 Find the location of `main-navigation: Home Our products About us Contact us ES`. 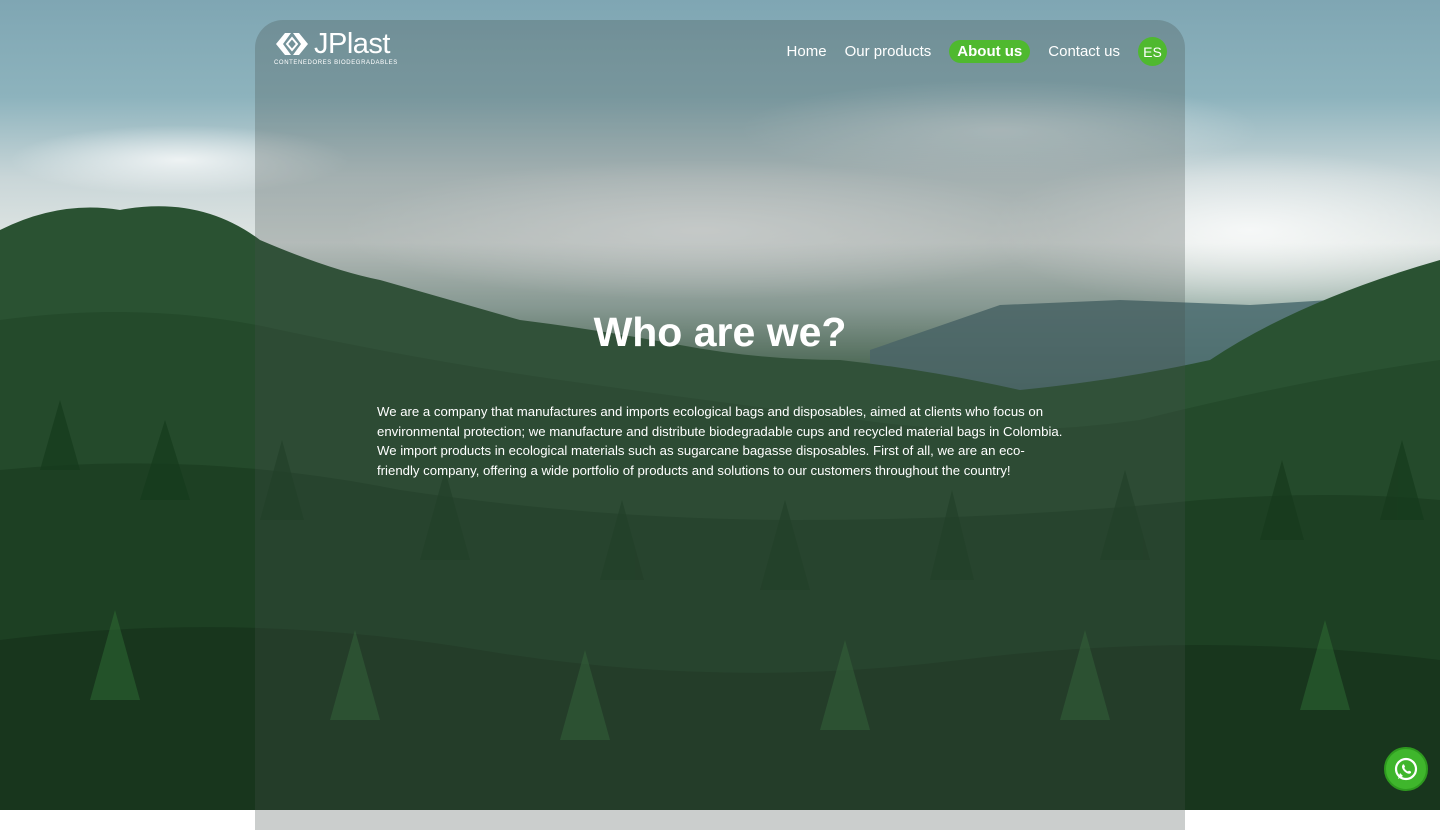

main-navigation: Home Our products About us Contact us ES is located at coordinates (977, 51).